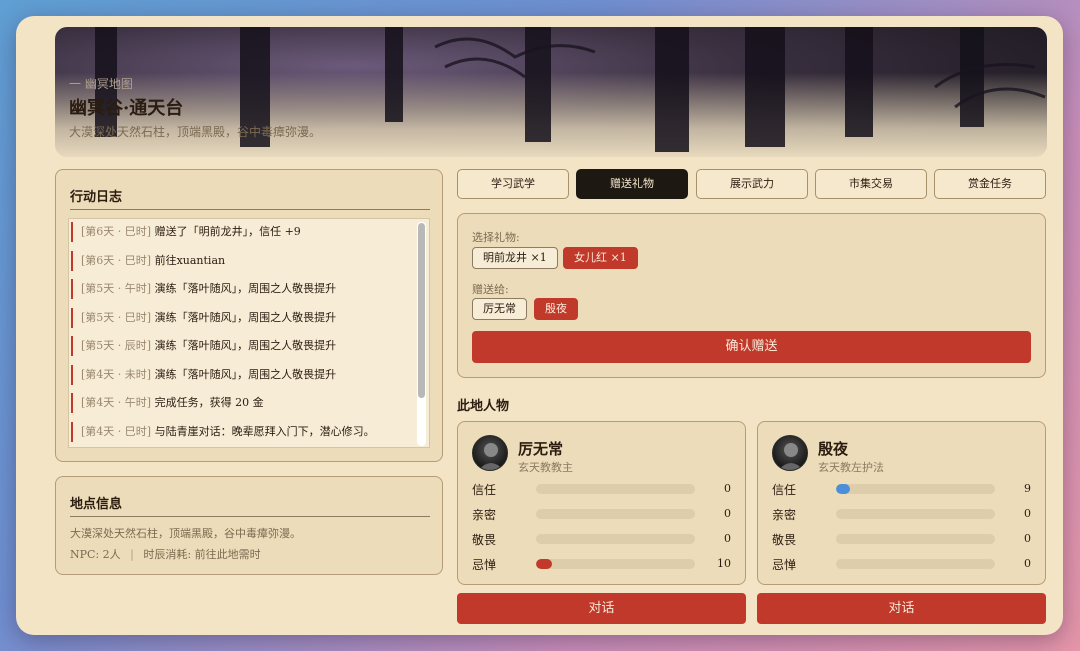 The width and height of the screenshot is (1080, 651). What do you see at coordinates (116, 288) in the screenshot?
I see `log-entry-time: [第5天 · 午时]` at bounding box center [116, 288].